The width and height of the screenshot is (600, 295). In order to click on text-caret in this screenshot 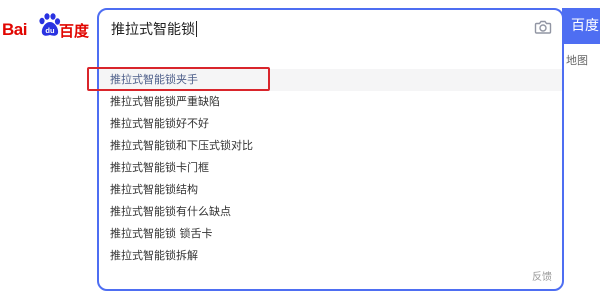, I will do `click(196, 29)`.